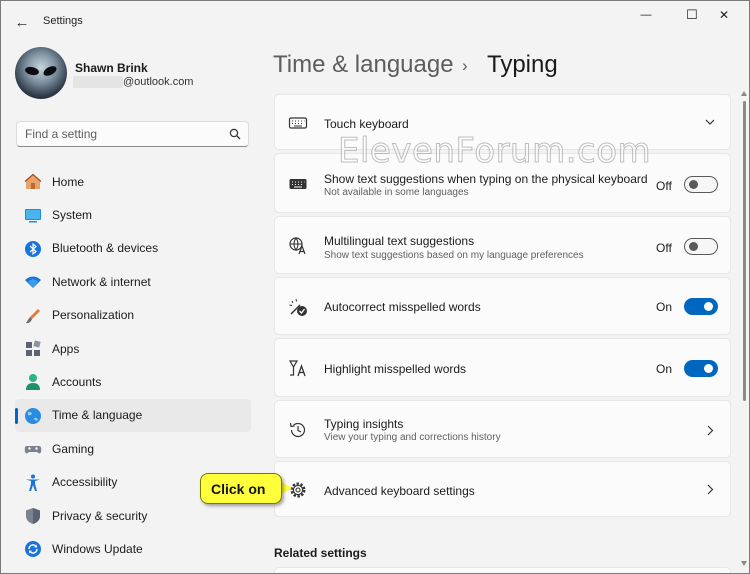  I want to click on setting-advanced-keyboard: Advanced keyboard settings, so click(502, 489).